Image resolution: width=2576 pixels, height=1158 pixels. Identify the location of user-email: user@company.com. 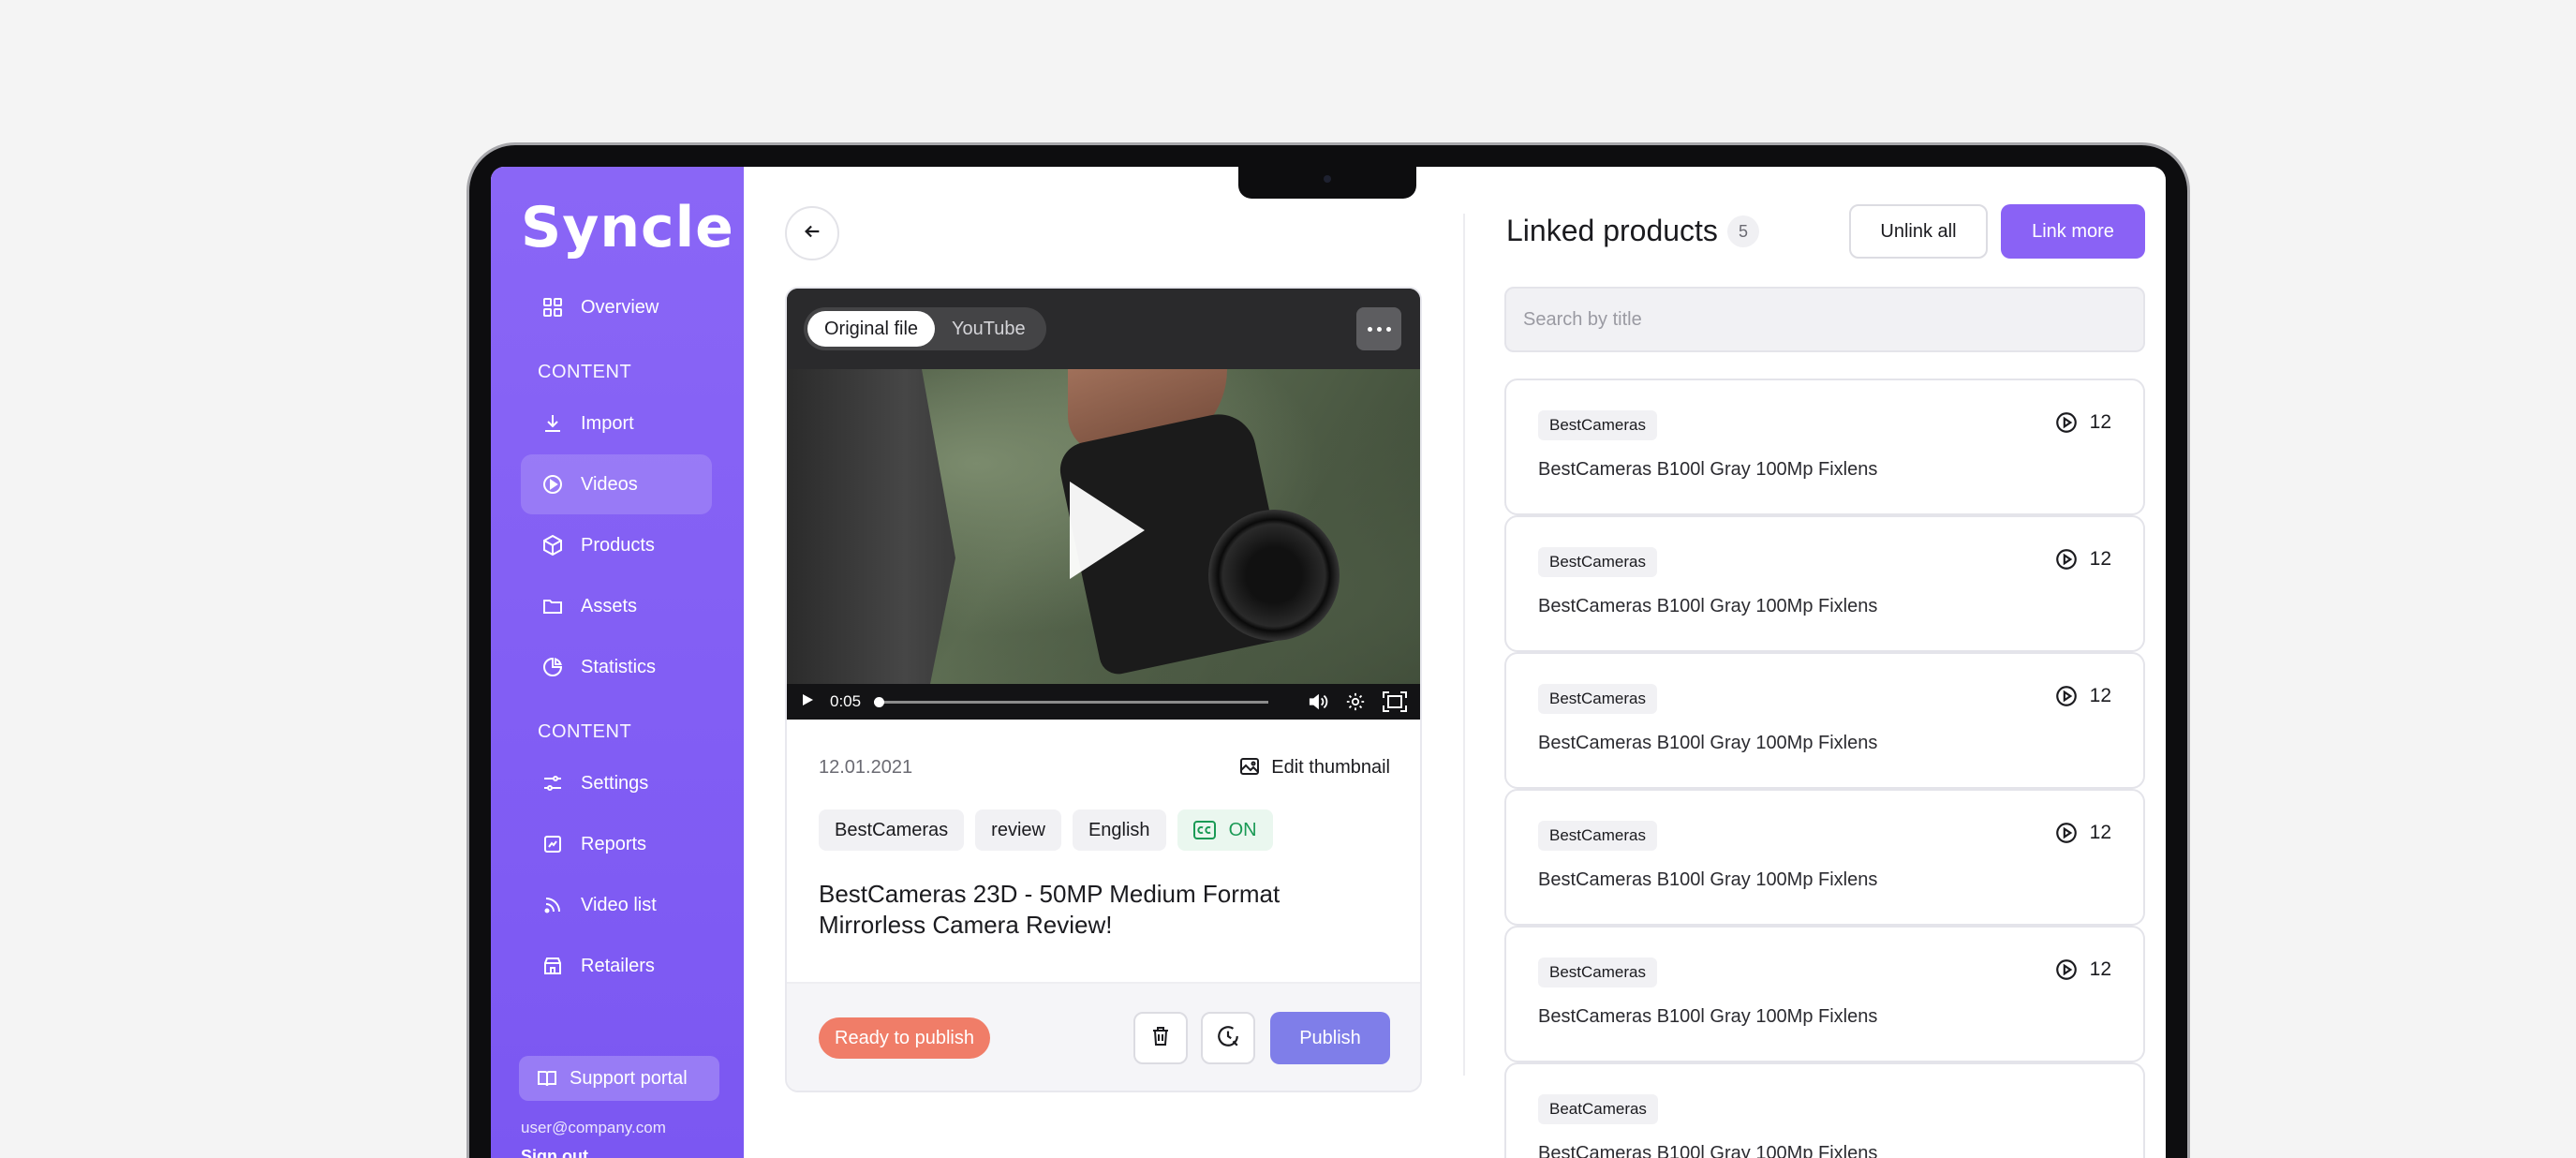
(593, 1127).